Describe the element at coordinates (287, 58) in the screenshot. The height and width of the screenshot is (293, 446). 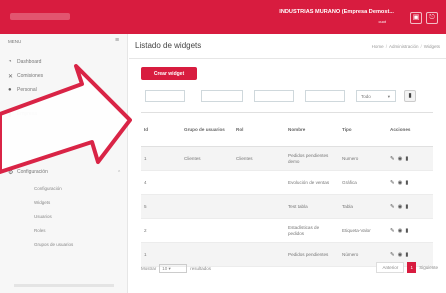
I see `divider` at that location.